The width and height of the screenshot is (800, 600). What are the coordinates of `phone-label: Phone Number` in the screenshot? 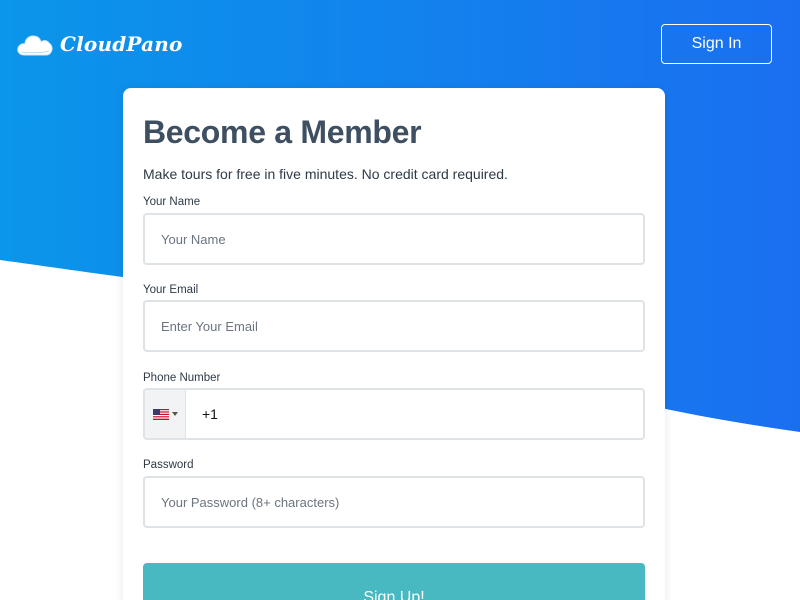 It's located at (182, 378).